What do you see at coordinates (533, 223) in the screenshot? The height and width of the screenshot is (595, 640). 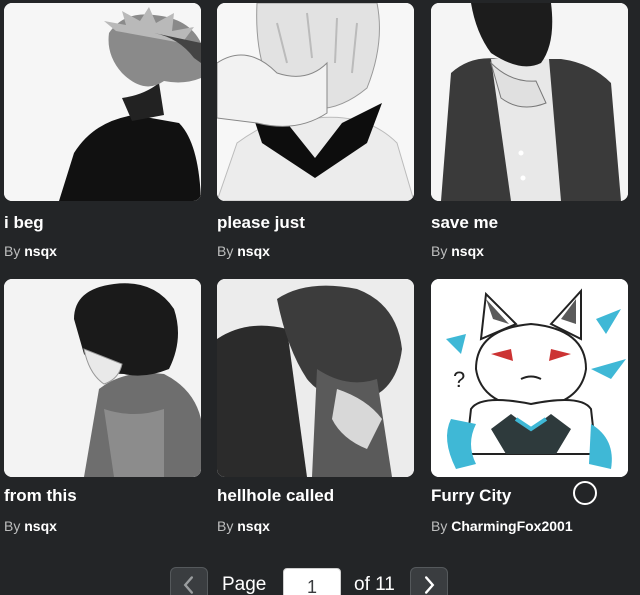 I see `item-title: save me` at bounding box center [533, 223].